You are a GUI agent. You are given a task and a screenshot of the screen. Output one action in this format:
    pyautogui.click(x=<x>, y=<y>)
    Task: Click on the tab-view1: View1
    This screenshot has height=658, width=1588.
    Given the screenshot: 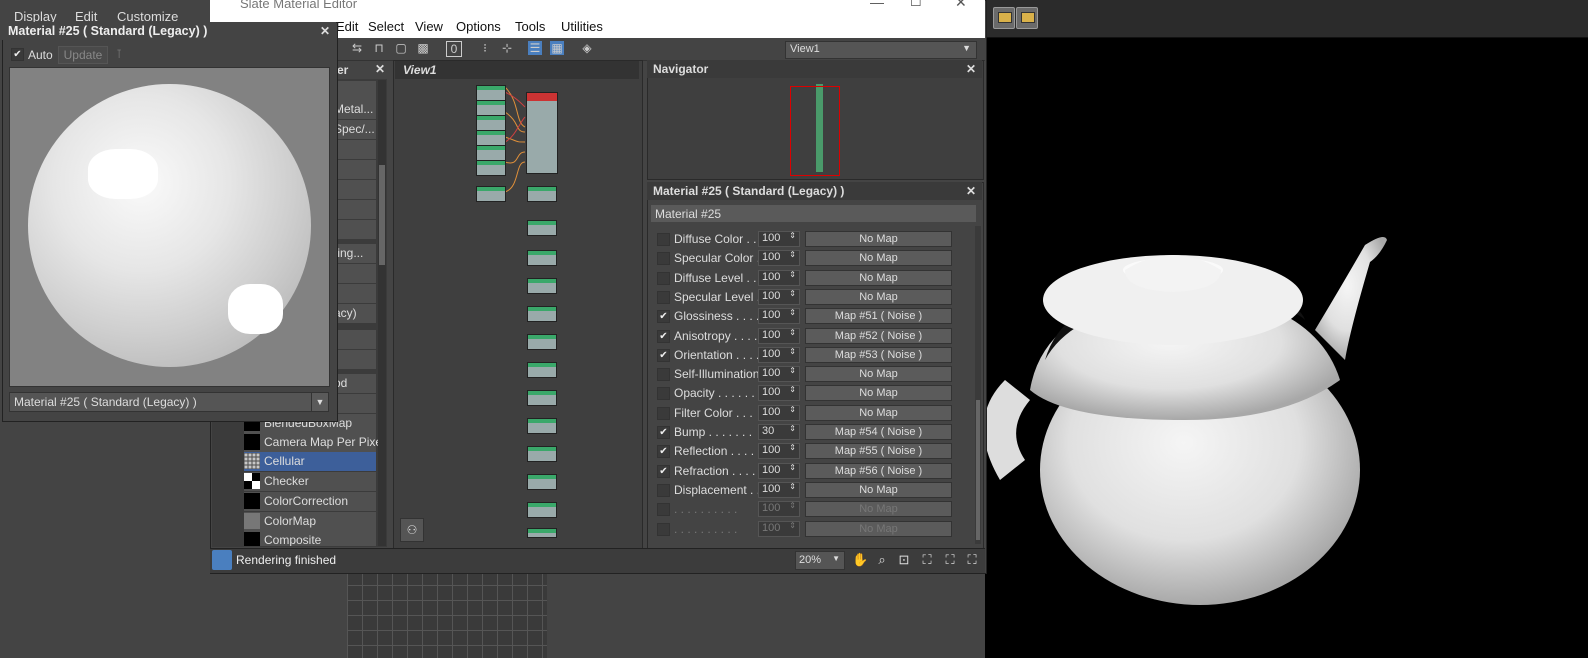 What is the action you would take?
    pyautogui.click(x=517, y=70)
    